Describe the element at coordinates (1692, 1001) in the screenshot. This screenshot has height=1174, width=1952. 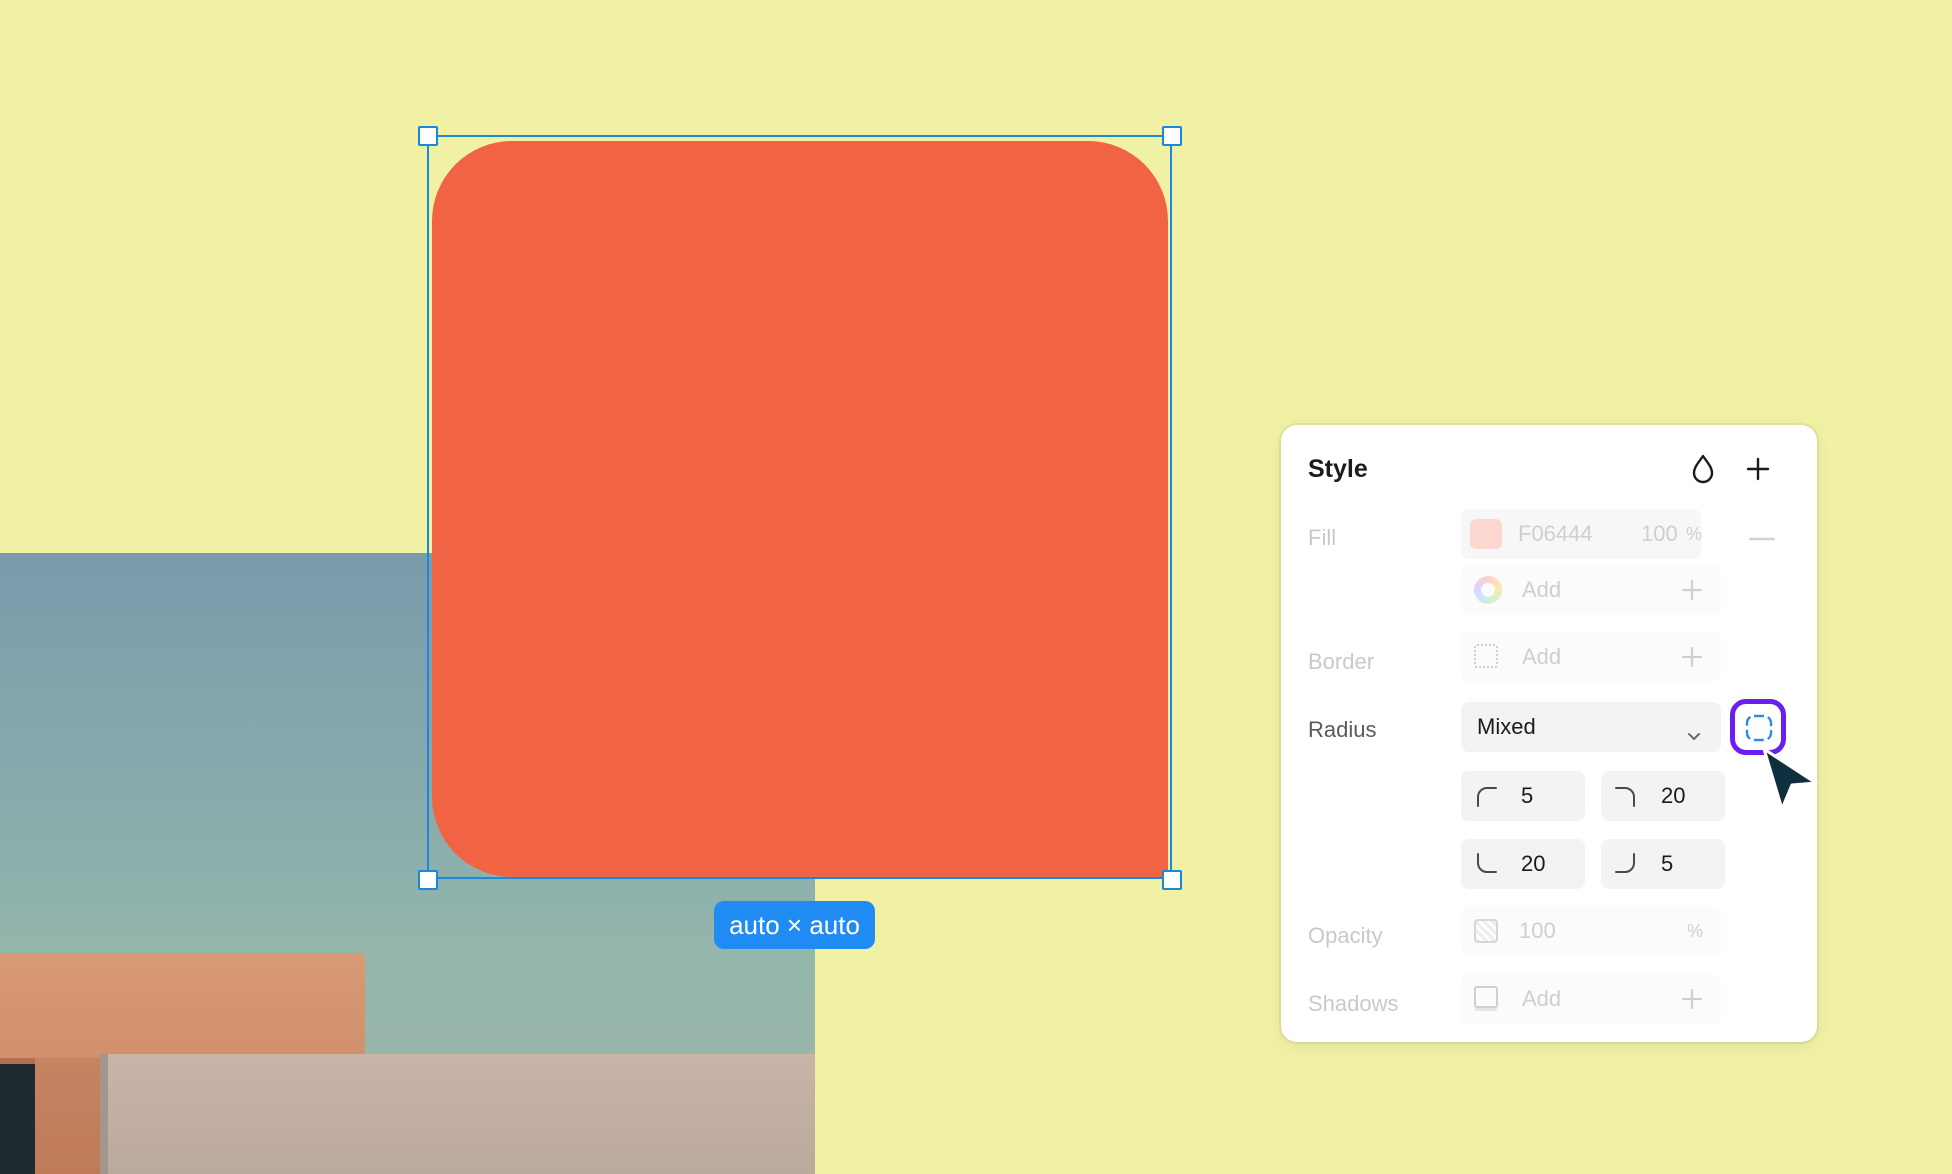
I see `shadows-add-plus-icon` at that location.